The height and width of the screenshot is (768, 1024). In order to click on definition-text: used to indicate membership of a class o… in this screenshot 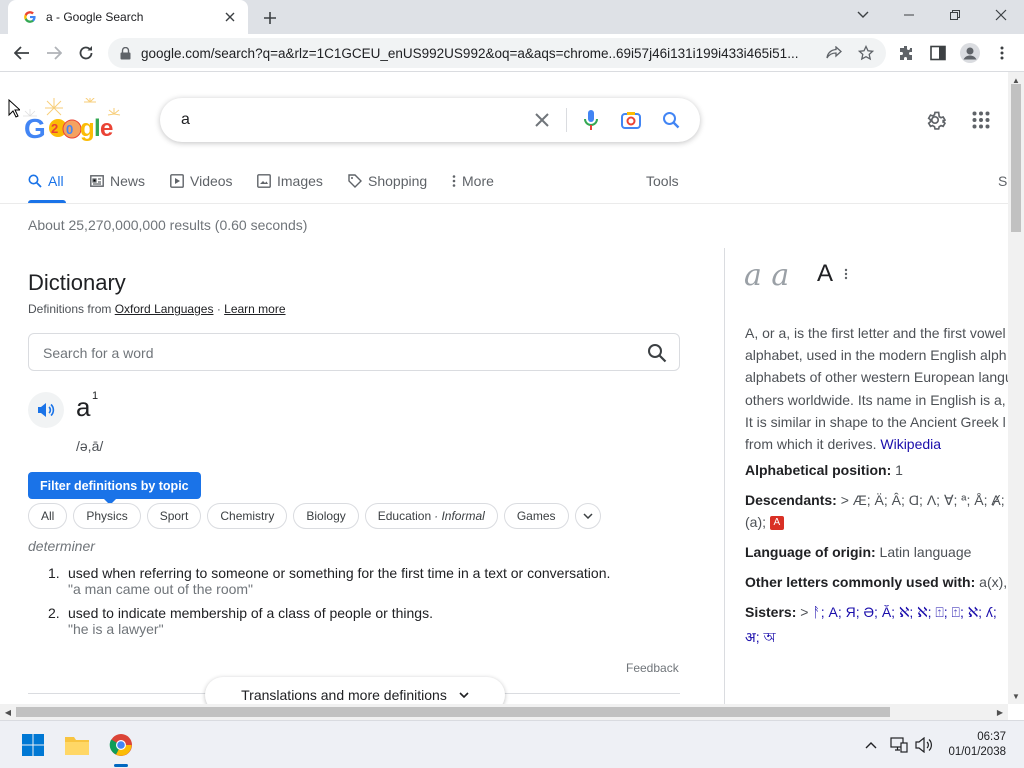, I will do `click(250, 613)`.